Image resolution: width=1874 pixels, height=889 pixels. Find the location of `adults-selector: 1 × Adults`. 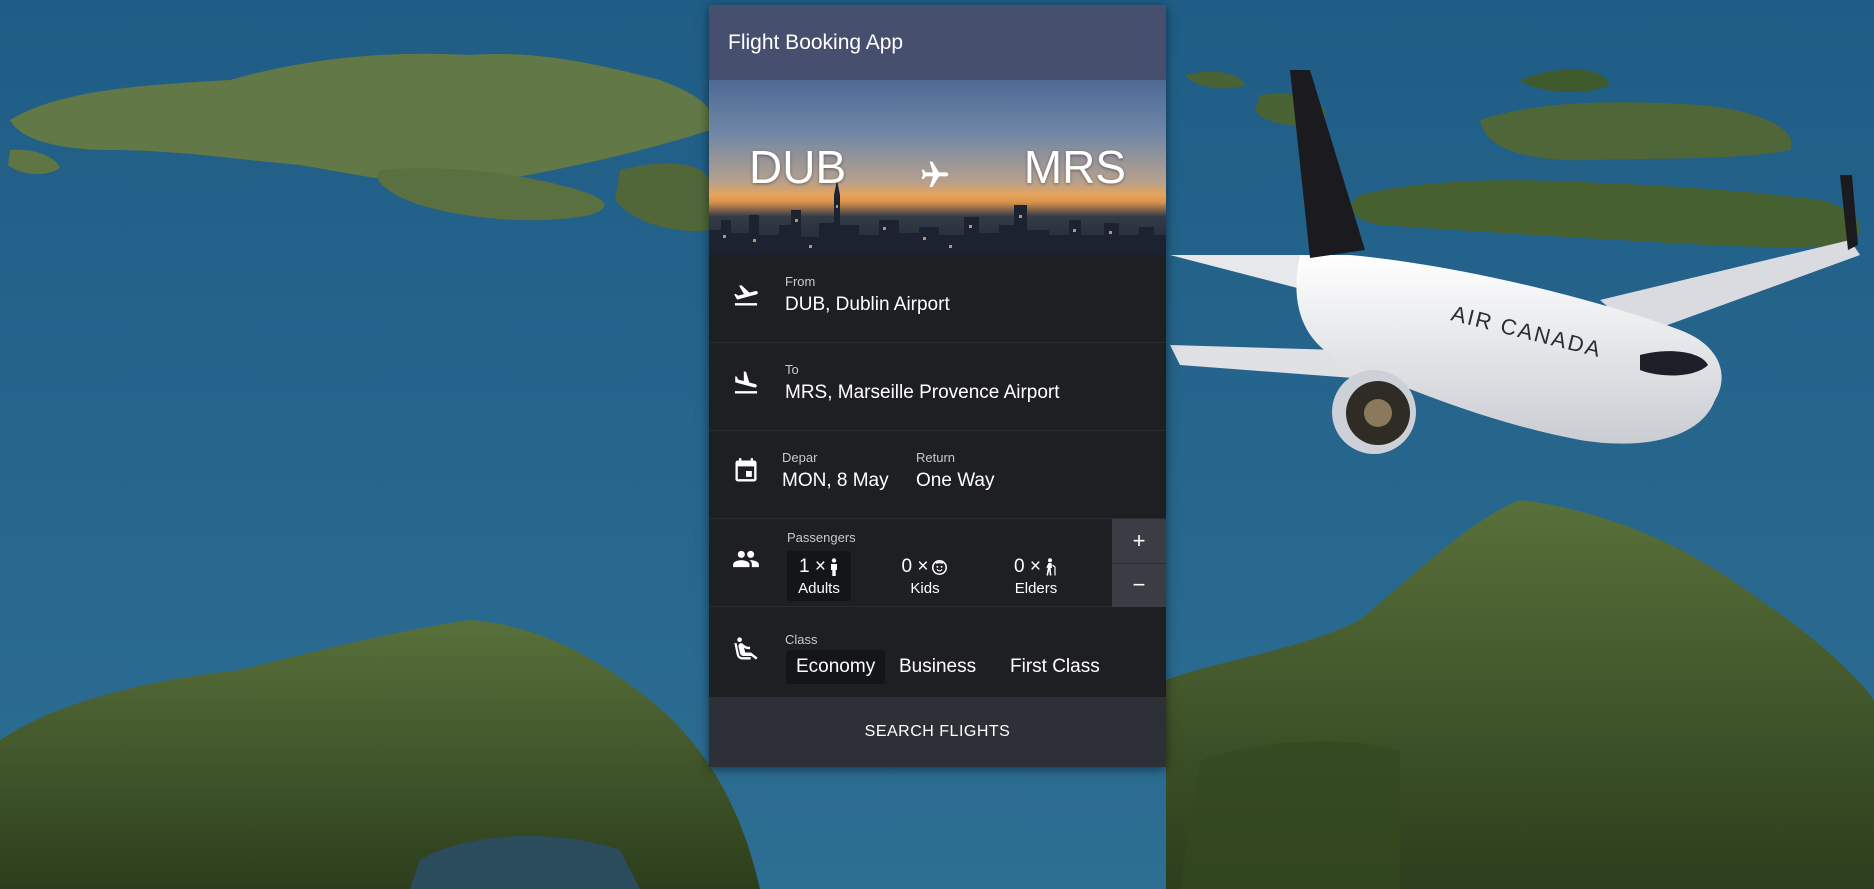

adults-selector: 1 × Adults is located at coordinates (819, 576).